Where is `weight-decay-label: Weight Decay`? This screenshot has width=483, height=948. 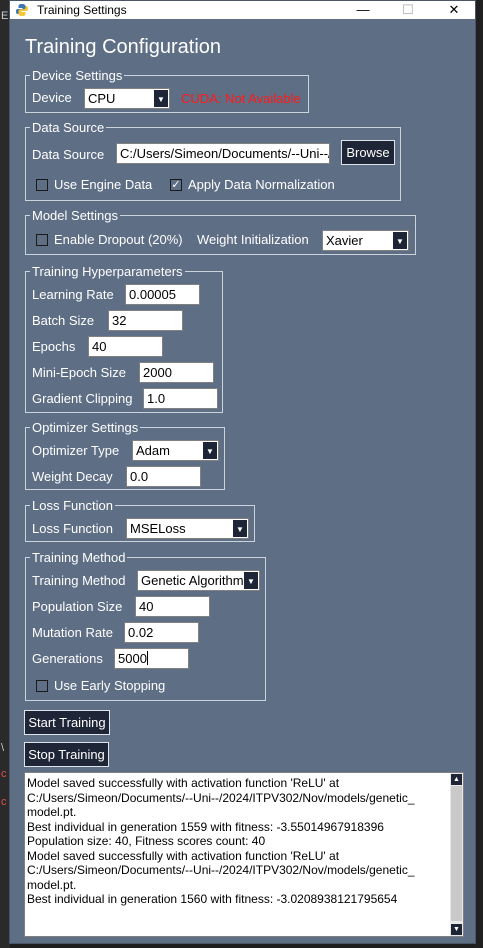
weight-decay-label: Weight Decay is located at coordinates (72, 476).